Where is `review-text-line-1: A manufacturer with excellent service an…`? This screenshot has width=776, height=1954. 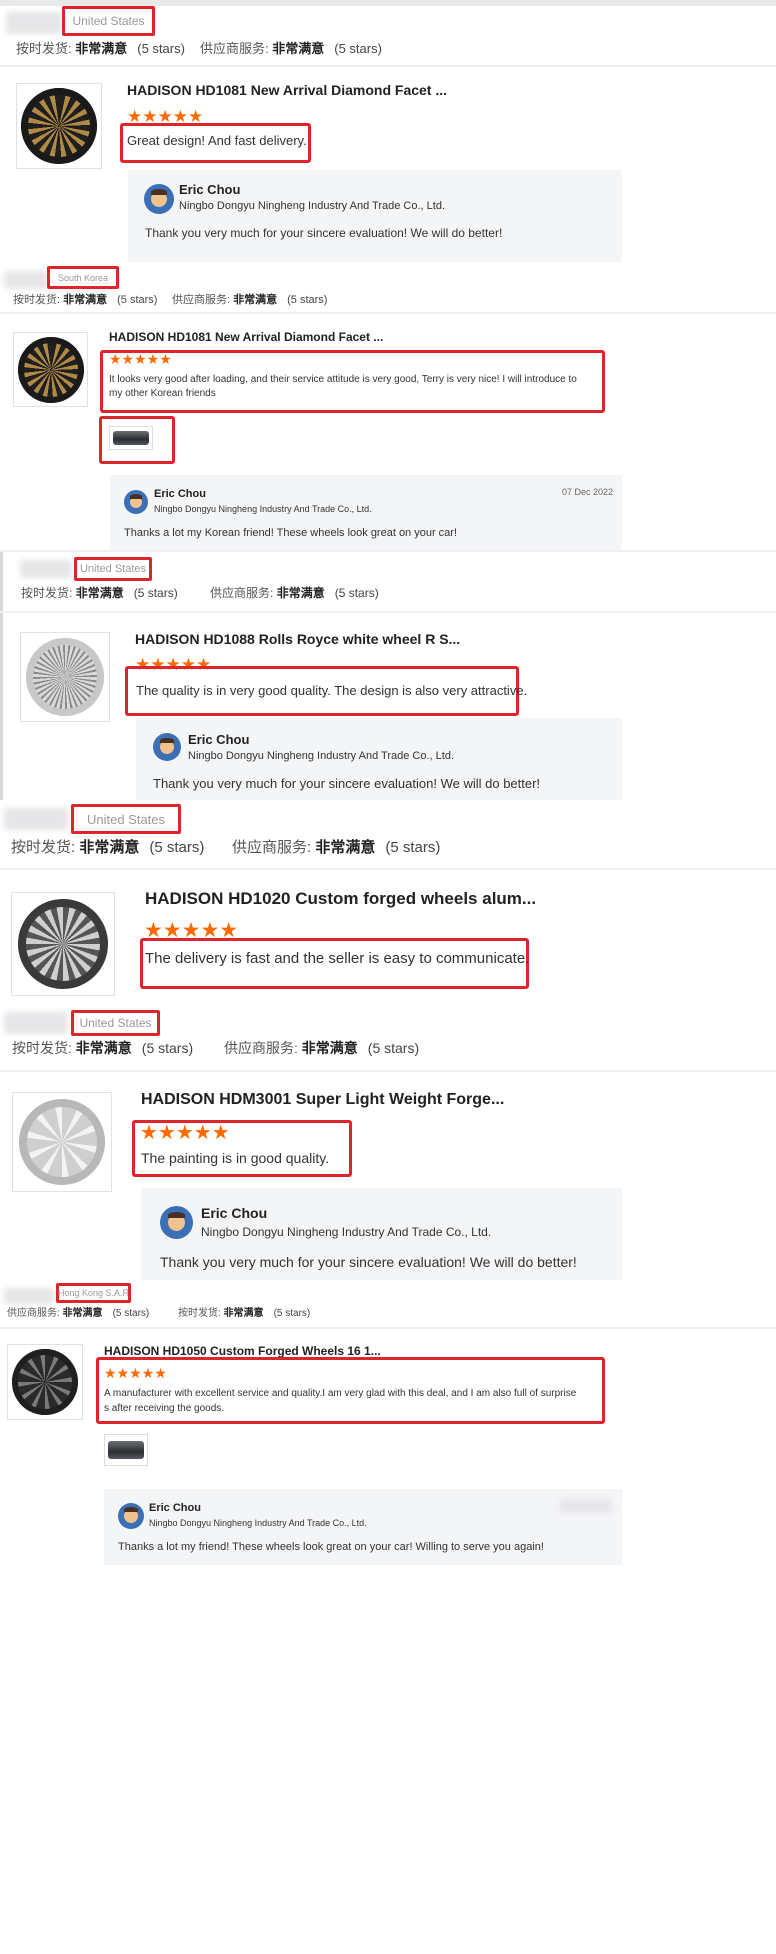
review-text-line-1: A manufacturer with excellent service an… is located at coordinates (340, 1393).